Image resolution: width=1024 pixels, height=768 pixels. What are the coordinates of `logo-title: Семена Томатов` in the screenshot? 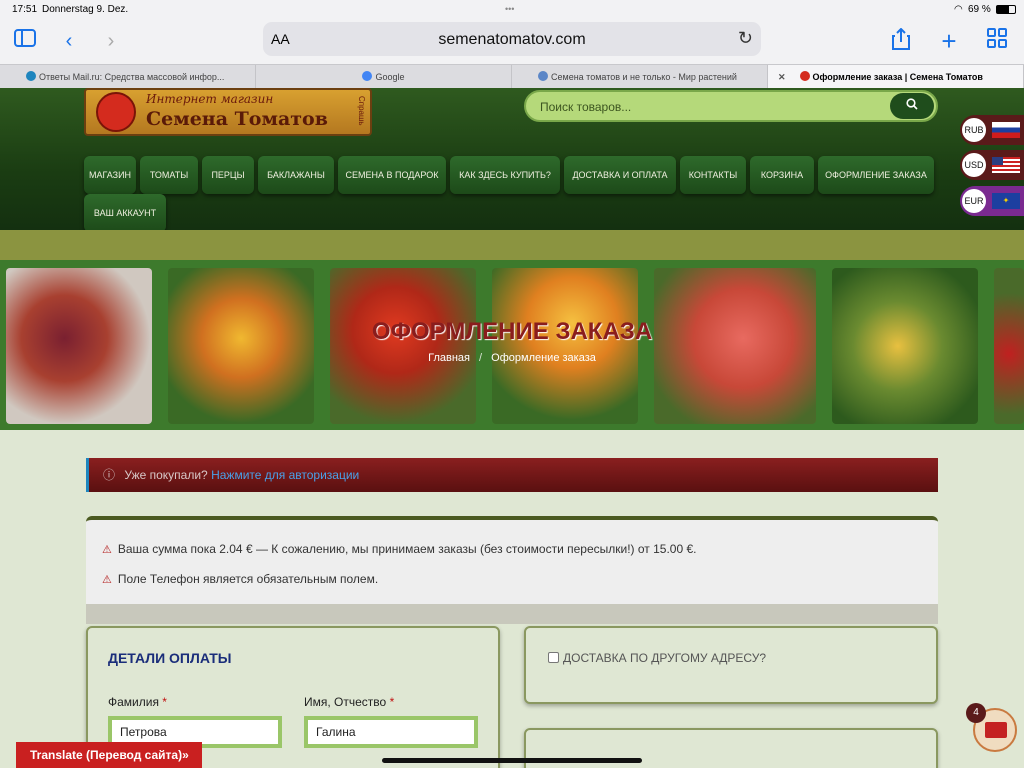 It's located at (237, 119).